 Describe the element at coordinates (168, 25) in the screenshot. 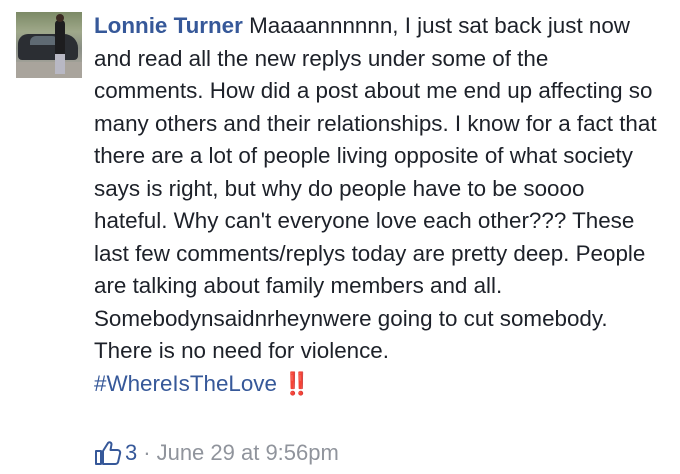

I see `author-name-link: Lonnie Turner` at that location.